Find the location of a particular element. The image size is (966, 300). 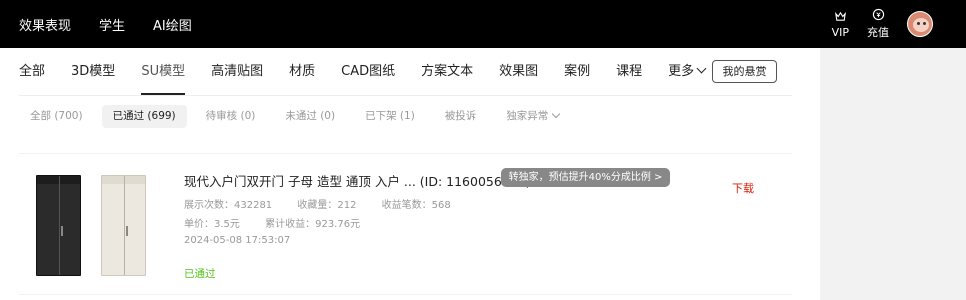

topnav-effect: 效果表现 is located at coordinates (45, 24).